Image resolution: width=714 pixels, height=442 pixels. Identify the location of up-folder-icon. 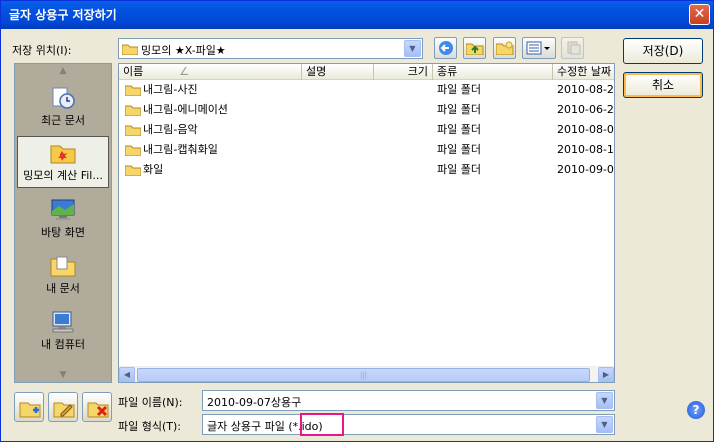
(474, 49).